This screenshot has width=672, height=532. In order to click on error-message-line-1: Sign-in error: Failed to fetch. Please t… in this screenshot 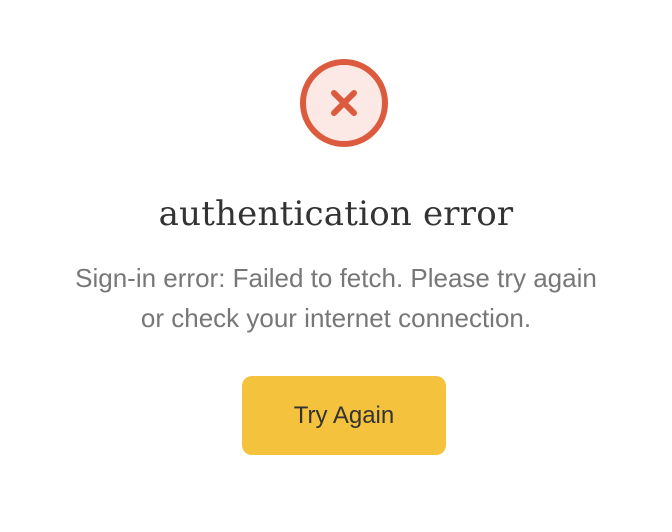, I will do `click(336, 278)`.